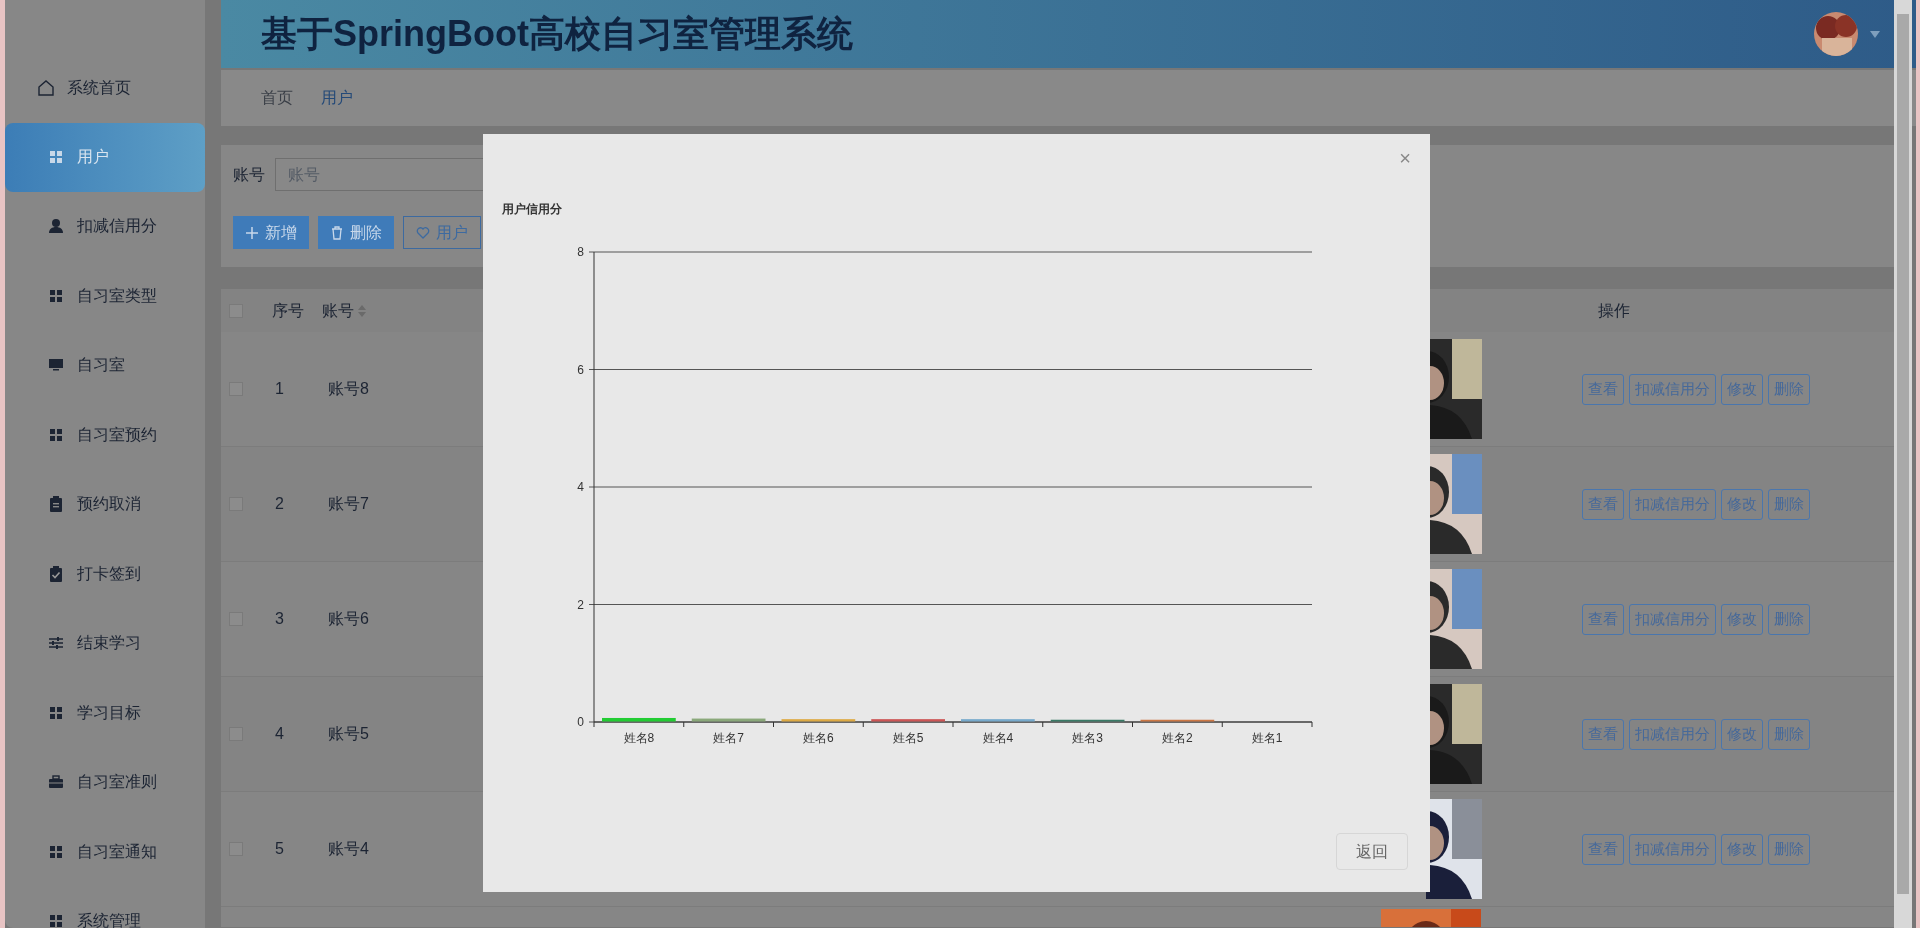 The height and width of the screenshot is (928, 1920). What do you see at coordinates (277, 98) in the screenshot?
I see `breadcrumb-link: 首页` at bounding box center [277, 98].